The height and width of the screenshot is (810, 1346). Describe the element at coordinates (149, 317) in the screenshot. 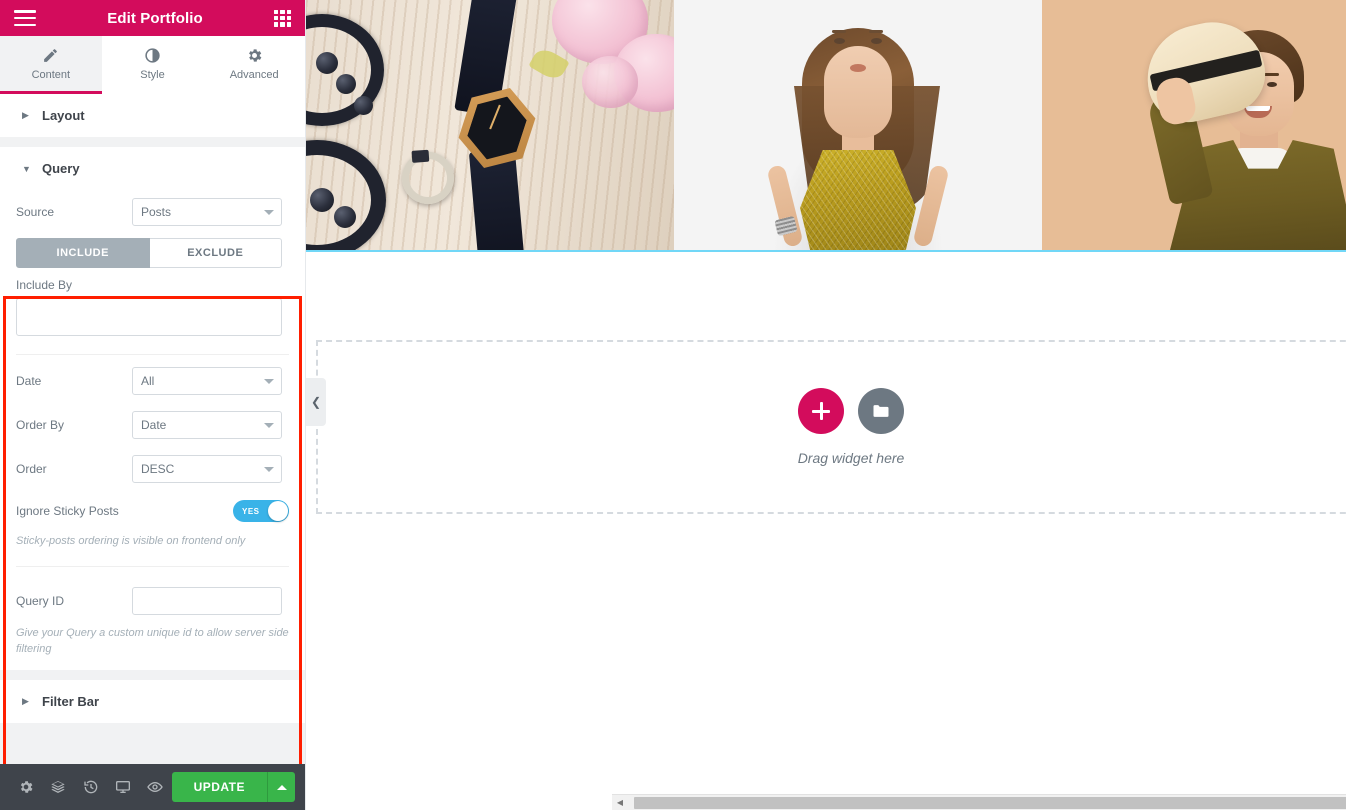

I see `include-by-input` at that location.